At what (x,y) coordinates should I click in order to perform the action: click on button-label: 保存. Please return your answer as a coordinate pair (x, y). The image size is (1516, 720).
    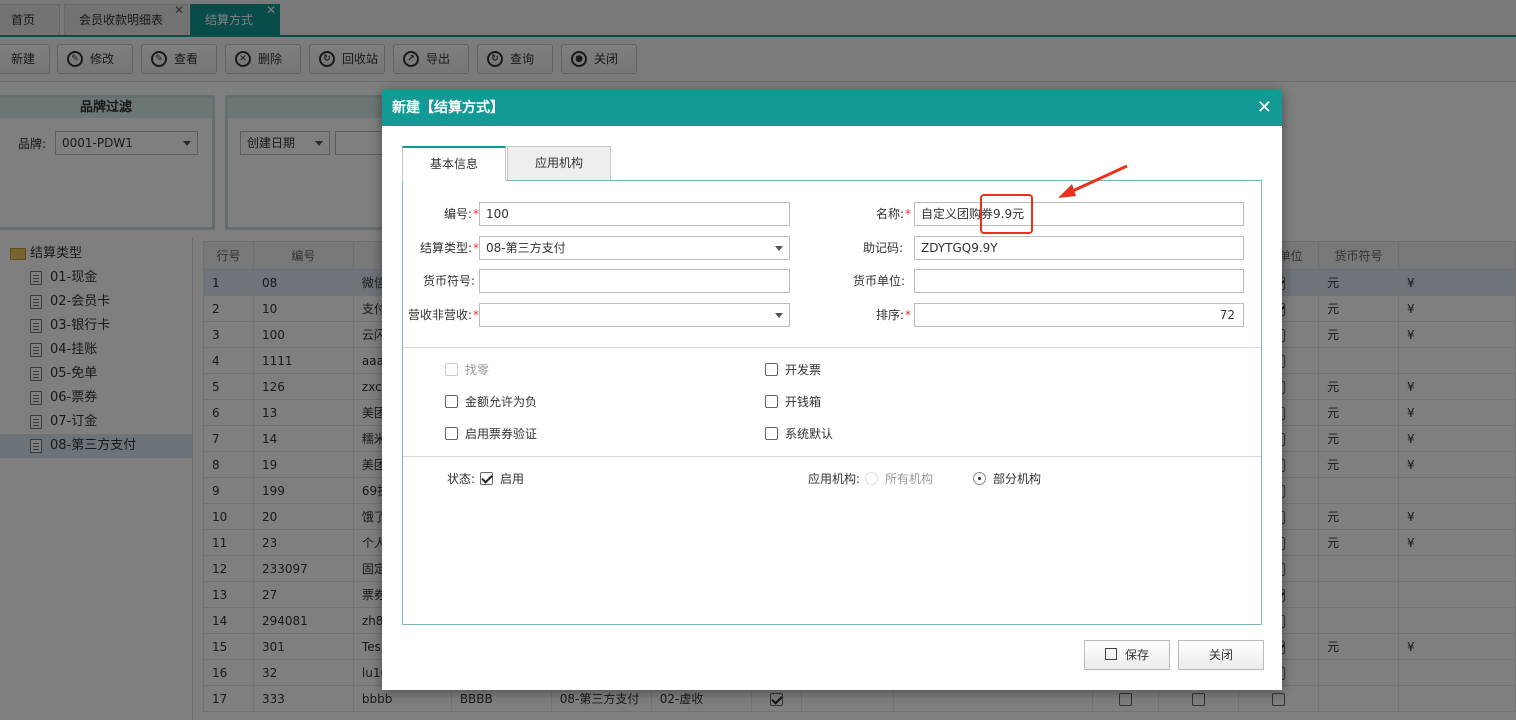
    Looking at the image, I should click on (1136, 655).